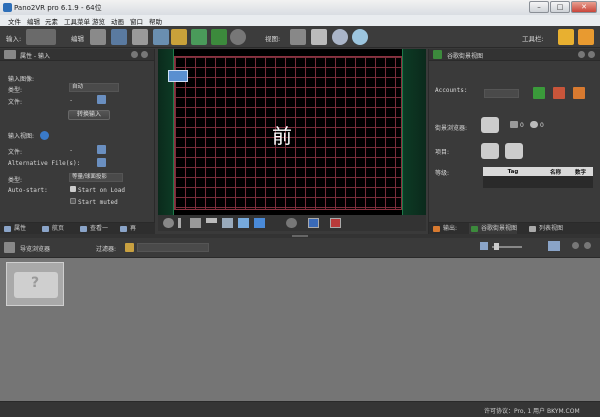 The image size is (600, 417). What do you see at coordinates (155, 21) in the screenshot?
I see `menu-help: 帮助` at bounding box center [155, 21].